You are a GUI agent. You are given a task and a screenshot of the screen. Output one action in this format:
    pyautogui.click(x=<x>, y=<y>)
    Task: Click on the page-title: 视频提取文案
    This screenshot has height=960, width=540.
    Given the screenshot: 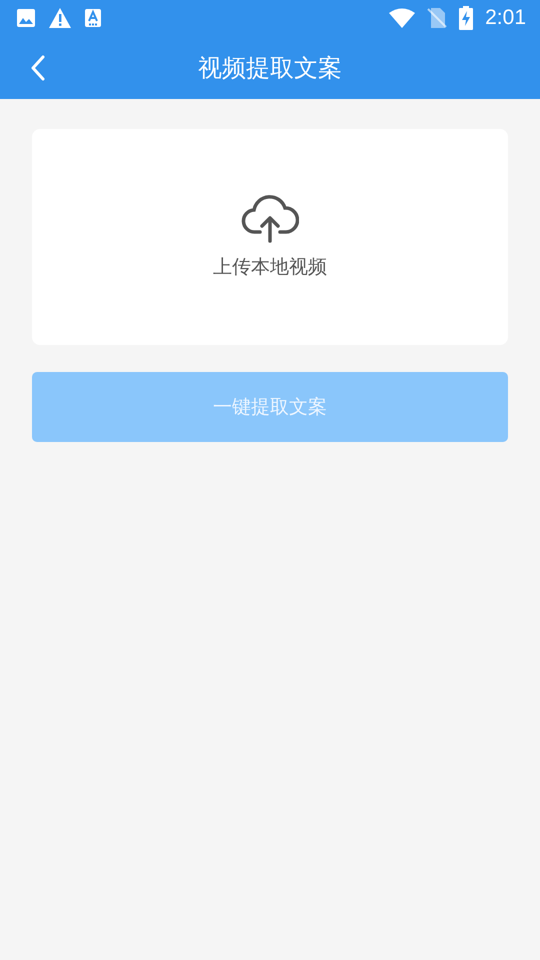 What is the action you would take?
    pyautogui.click(x=270, y=68)
    